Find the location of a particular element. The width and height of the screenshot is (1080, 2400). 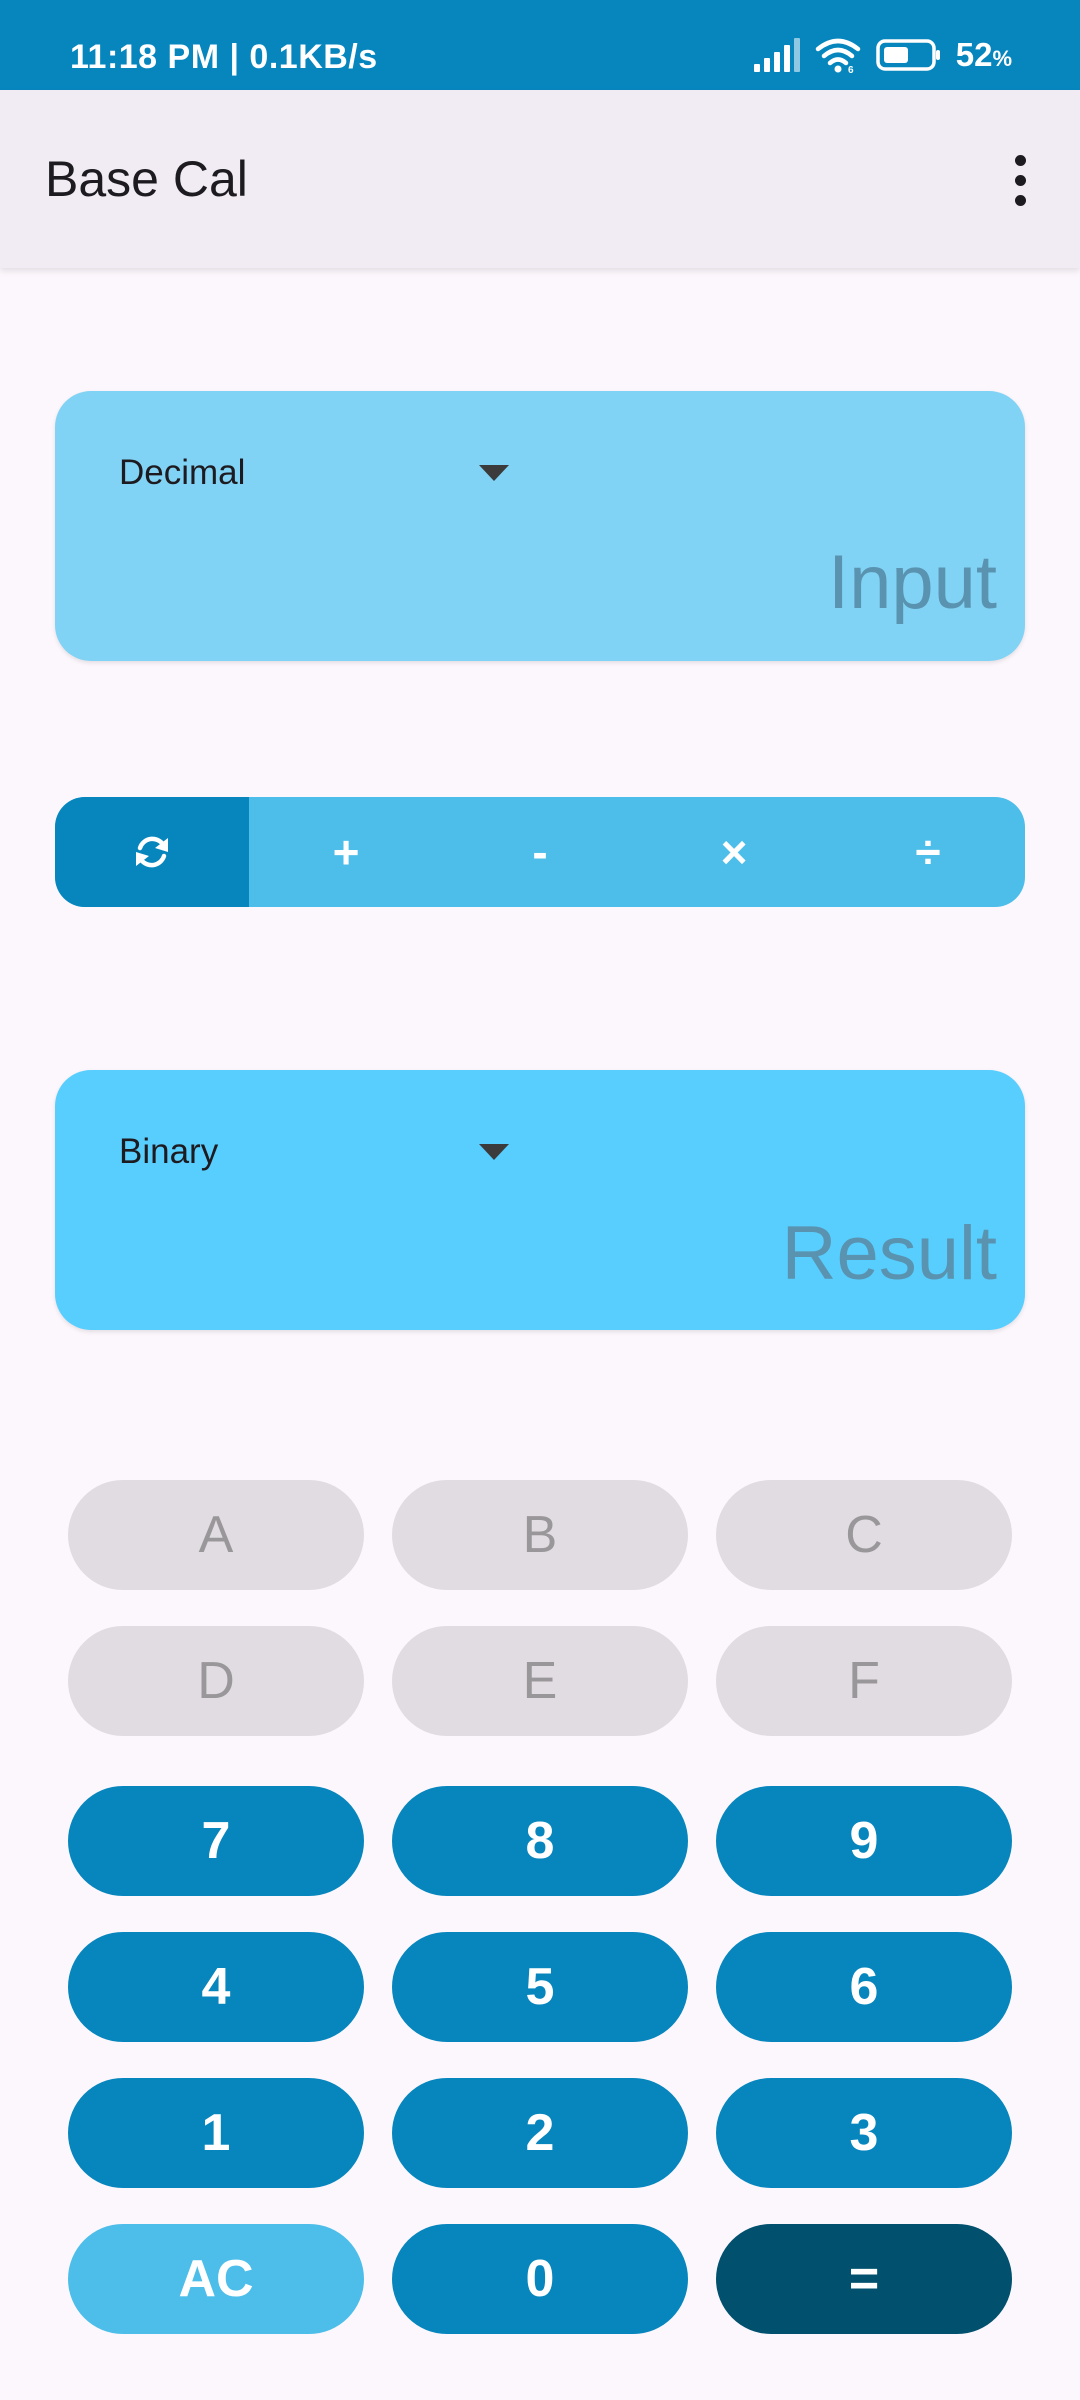

key-5: 5 is located at coordinates (540, 1987).